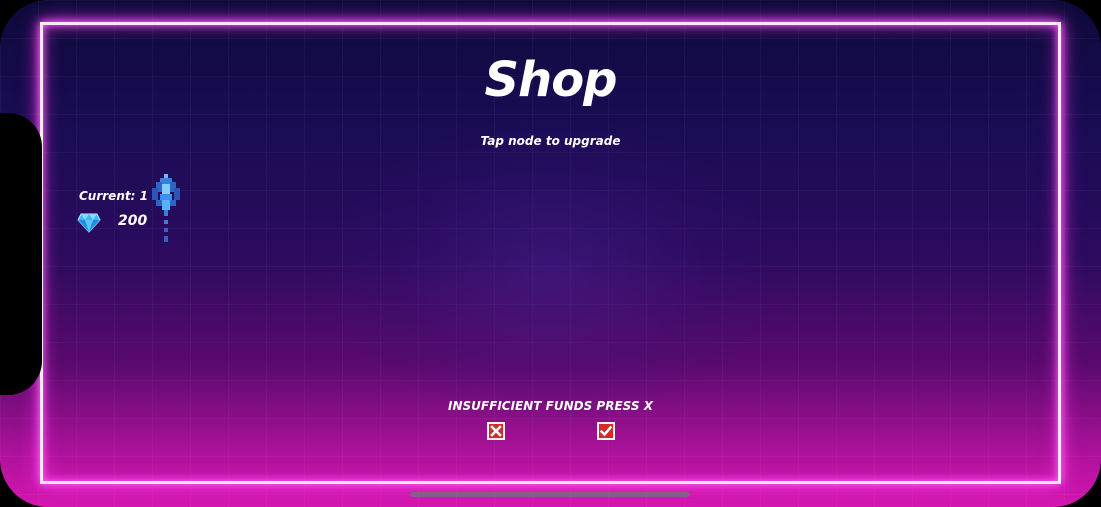  What do you see at coordinates (550, 494) in the screenshot?
I see `home-indicator` at bounding box center [550, 494].